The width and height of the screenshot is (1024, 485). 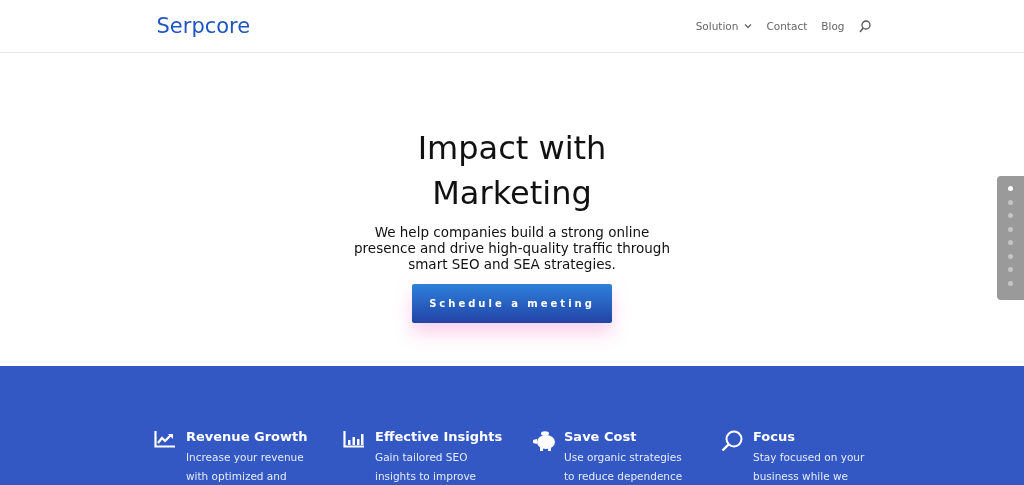 I want to click on feature-title: Effective Insights, so click(x=439, y=436).